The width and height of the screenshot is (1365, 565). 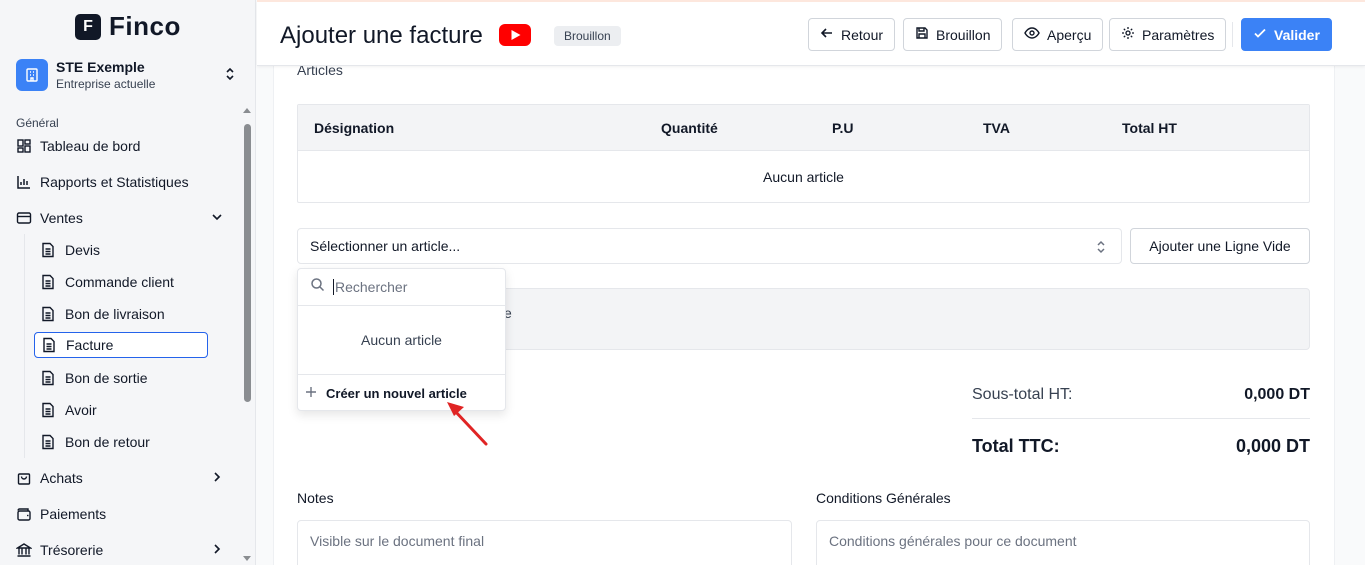 What do you see at coordinates (689, 128) in the screenshot?
I see `column-header-quantite: Quantité` at bounding box center [689, 128].